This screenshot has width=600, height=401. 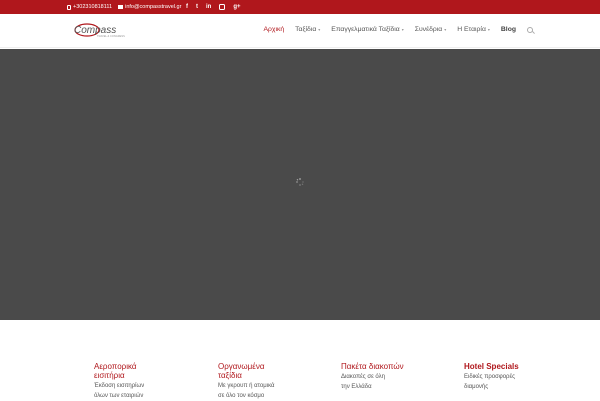 I want to click on nav-item-business-travel: Επαγγελματικά Ταξίδια ▾, so click(x=367, y=29).